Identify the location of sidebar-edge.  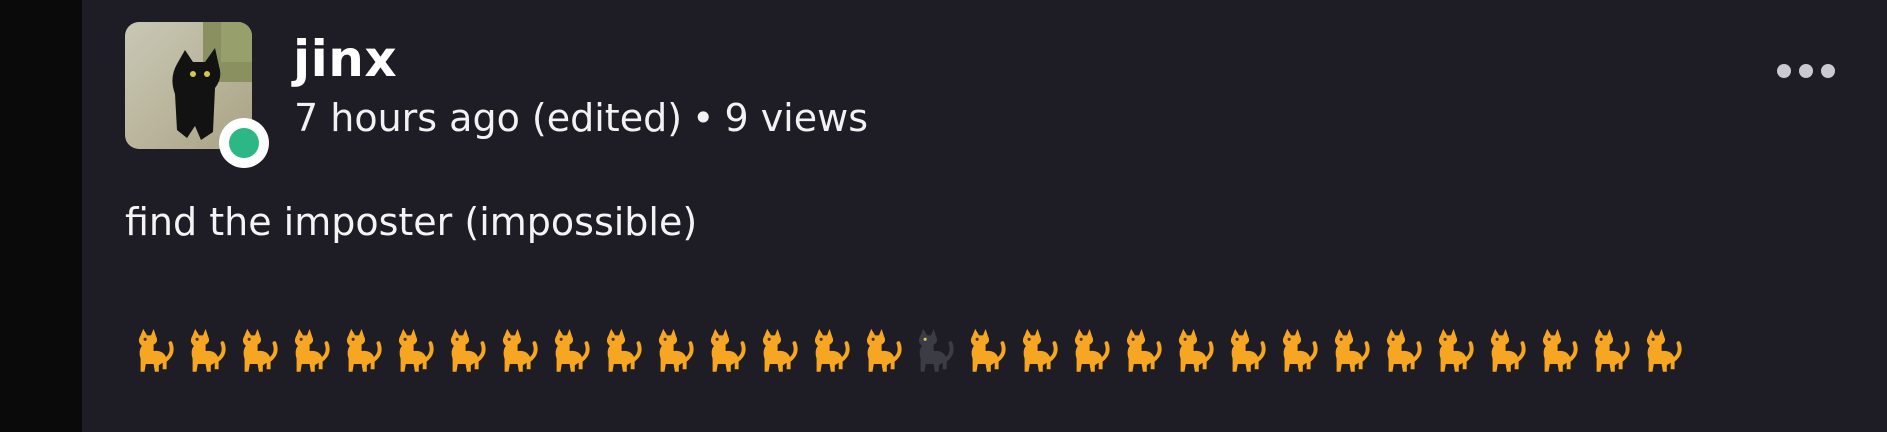
(41, 216).